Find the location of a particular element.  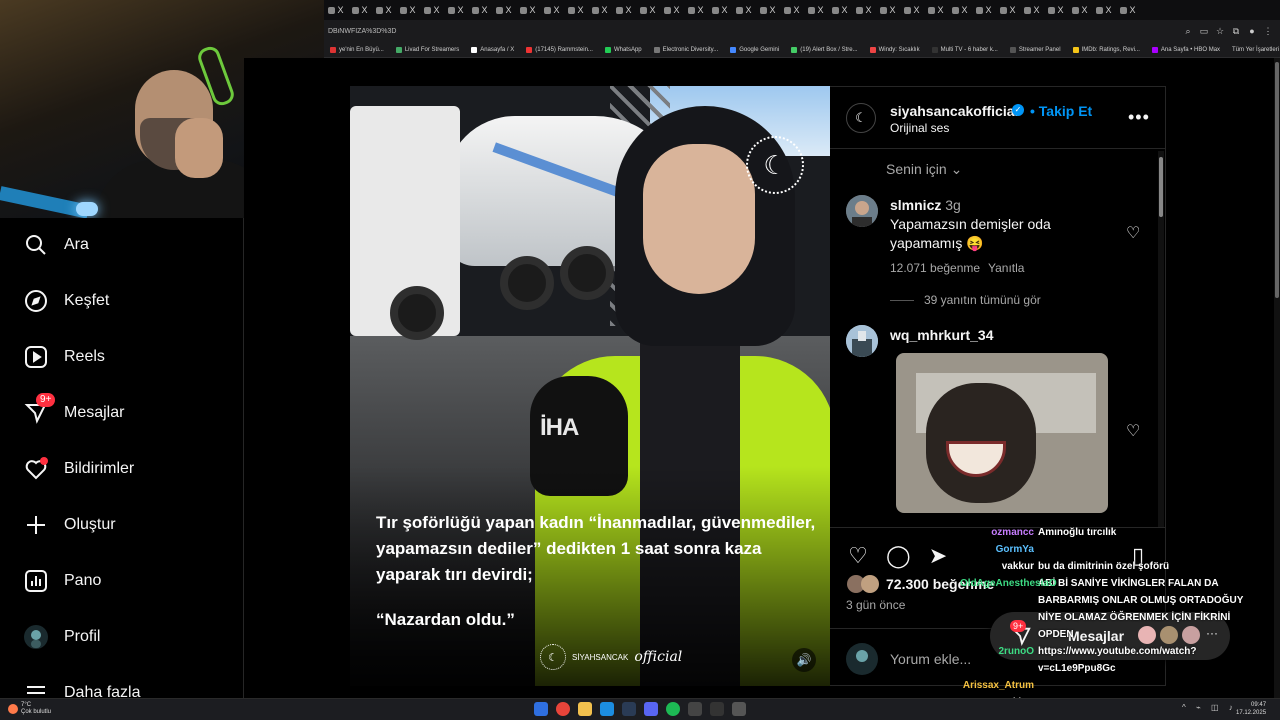

file-explorer-icon is located at coordinates (585, 709).